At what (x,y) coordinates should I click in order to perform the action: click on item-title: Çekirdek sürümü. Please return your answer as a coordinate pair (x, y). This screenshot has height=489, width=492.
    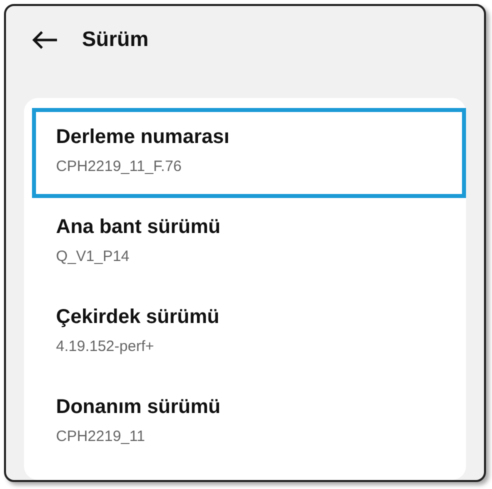
    Looking at the image, I should click on (138, 317).